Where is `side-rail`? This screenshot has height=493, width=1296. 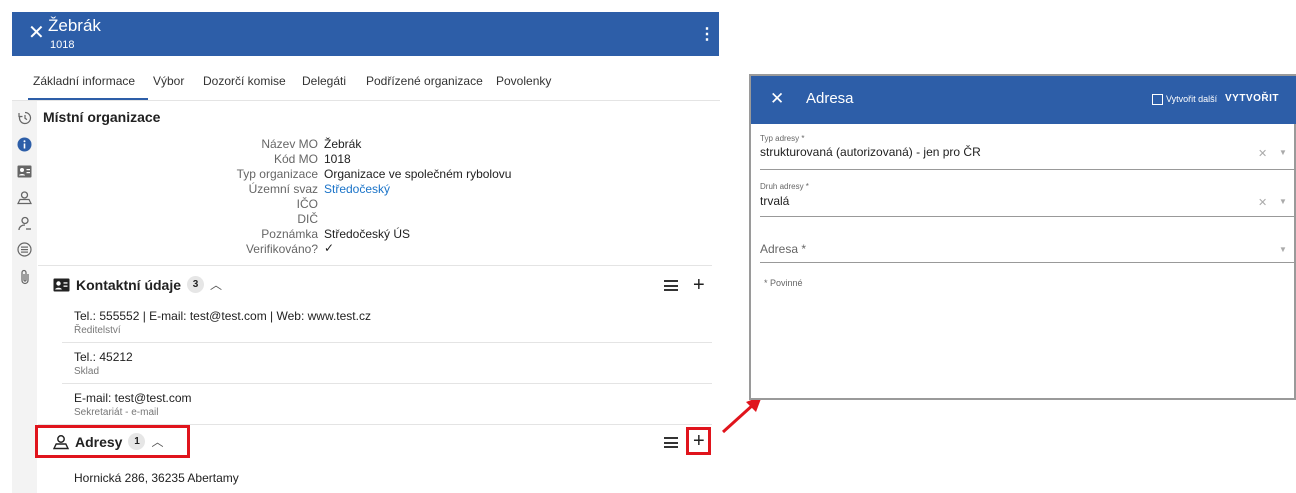 side-rail is located at coordinates (24, 297).